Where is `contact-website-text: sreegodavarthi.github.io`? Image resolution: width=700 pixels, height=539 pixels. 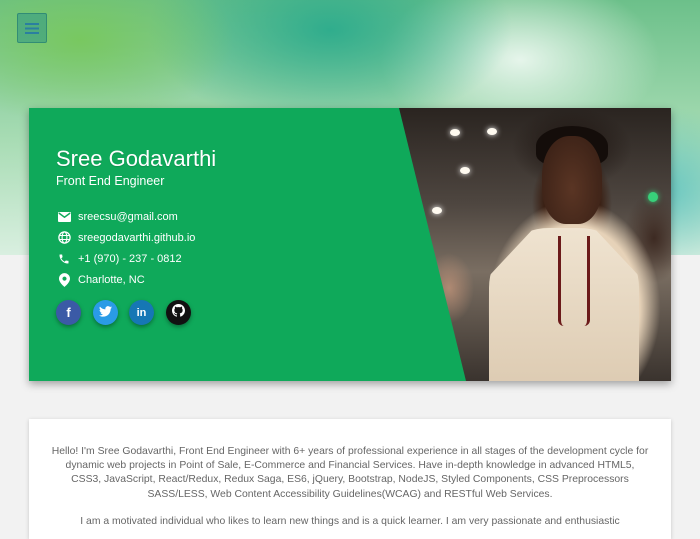 contact-website-text: sreegodavarthi.github.io is located at coordinates (137, 237).